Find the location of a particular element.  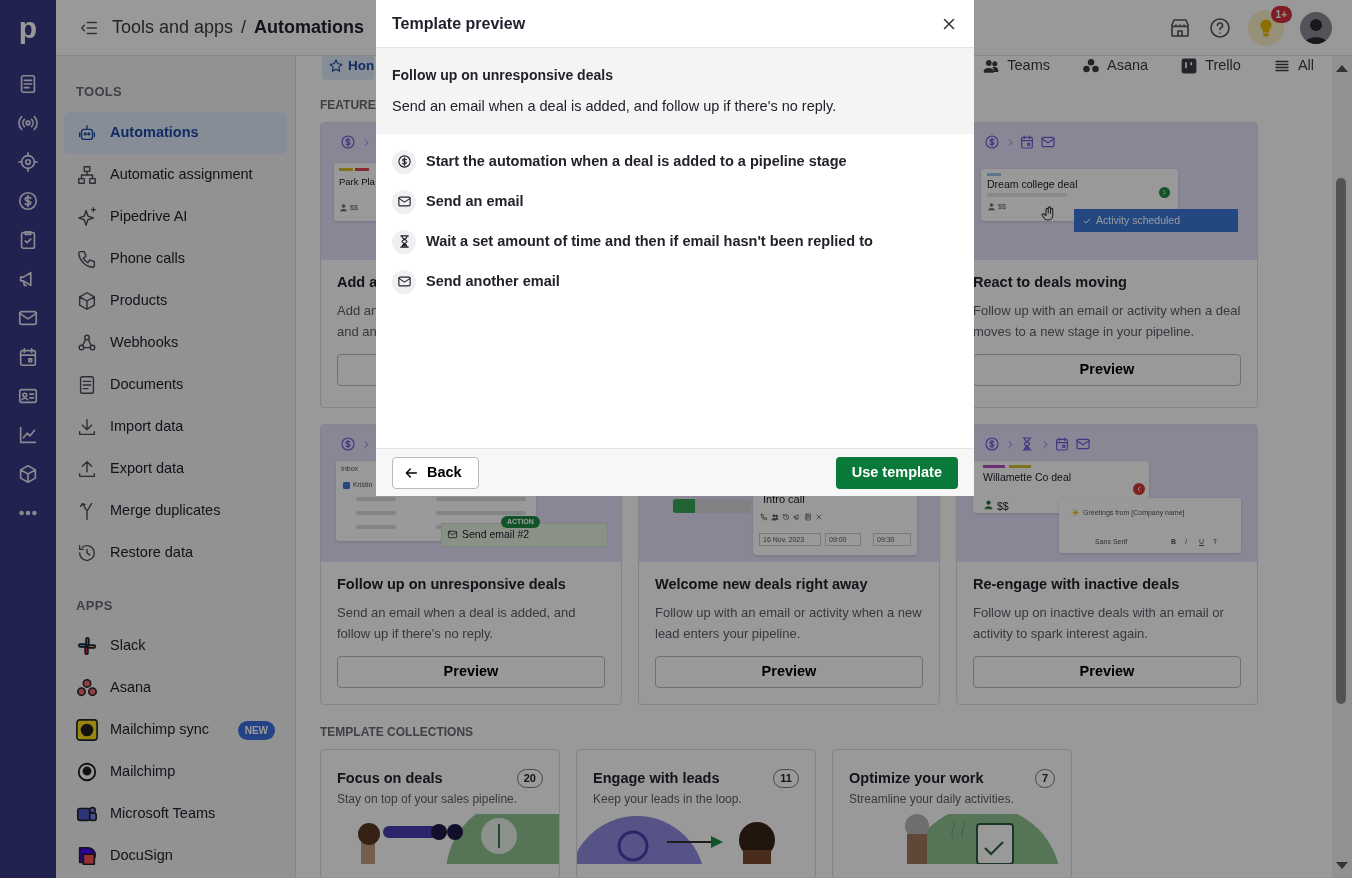

back-button: Back is located at coordinates (435, 472).